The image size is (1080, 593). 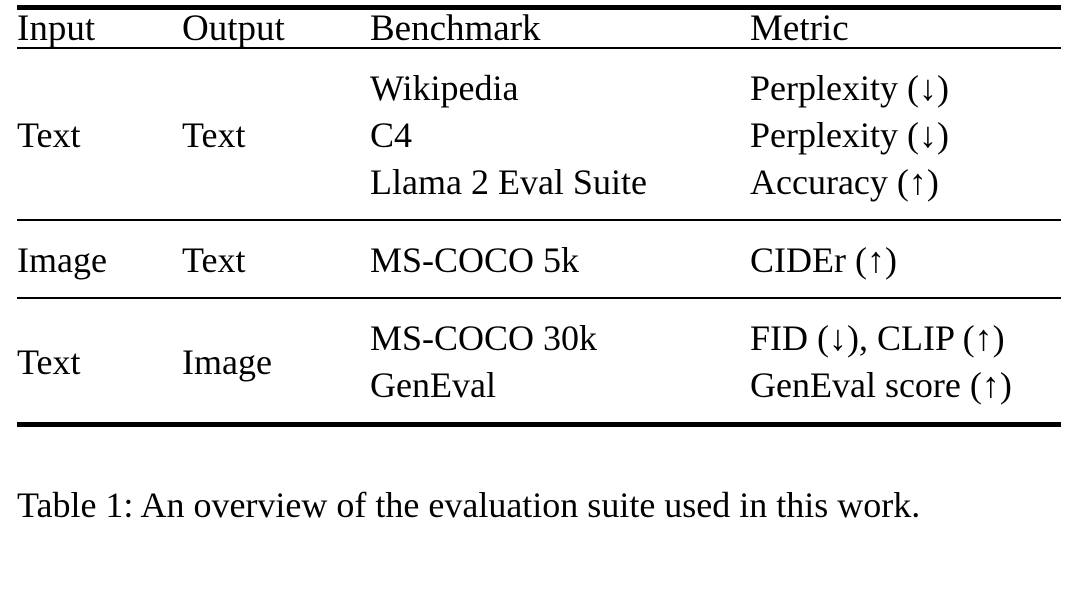 What do you see at coordinates (227, 361) in the screenshot?
I see `cell-output: Image` at bounding box center [227, 361].